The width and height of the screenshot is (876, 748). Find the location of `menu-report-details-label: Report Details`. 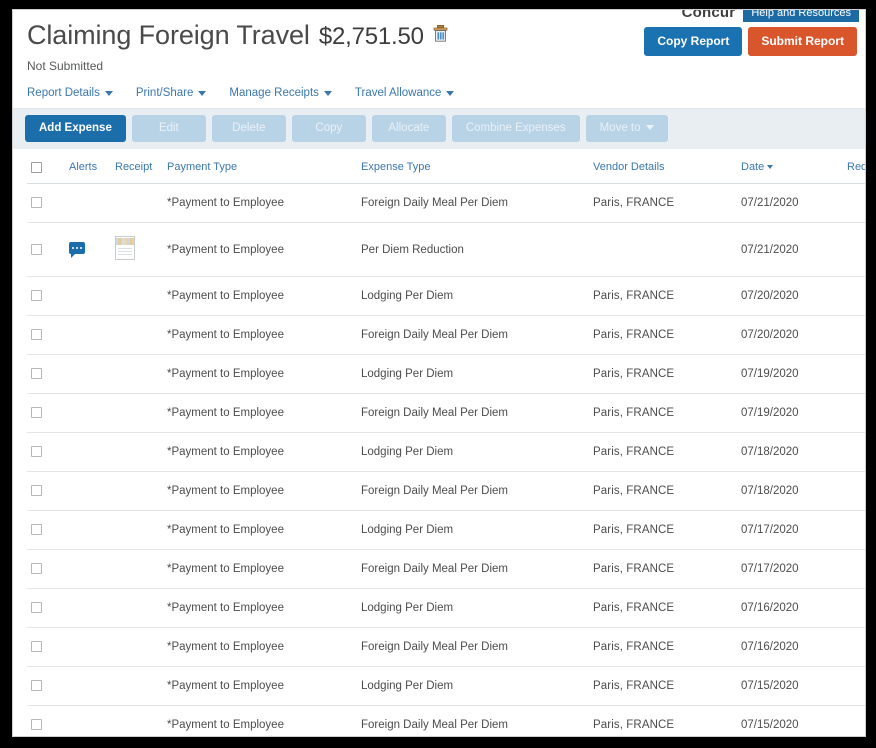

menu-report-details-label: Report Details is located at coordinates (63, 93).